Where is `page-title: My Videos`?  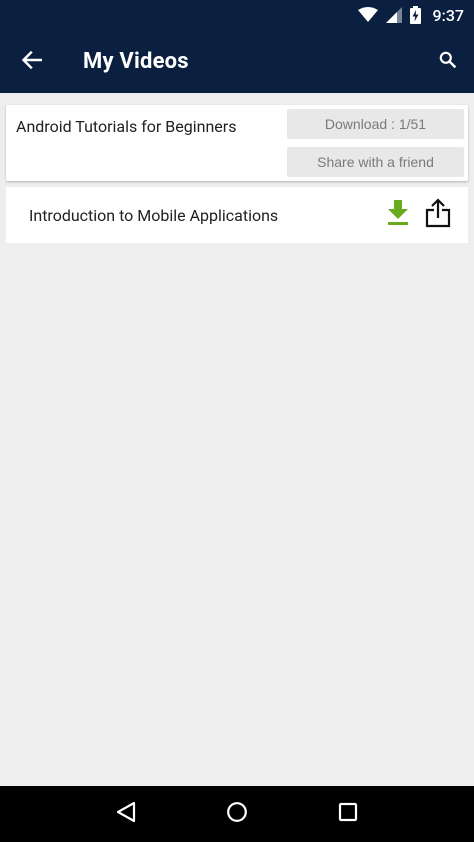
page-title: My Videos is located at coordinates (136, 61).